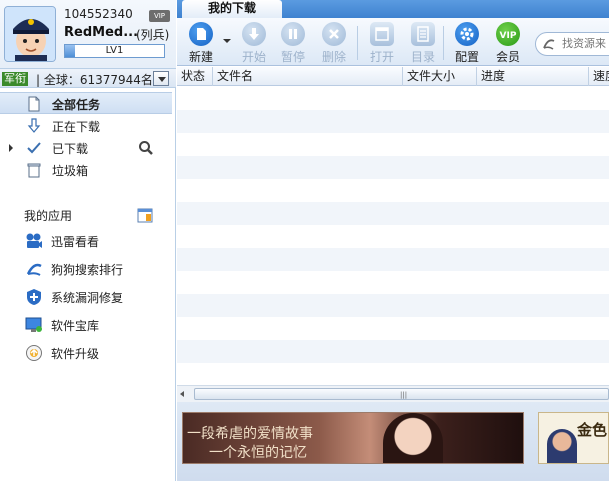 This screenshot has width=609, height=481. I want to click on config-button: 配置, so click(467, 43).